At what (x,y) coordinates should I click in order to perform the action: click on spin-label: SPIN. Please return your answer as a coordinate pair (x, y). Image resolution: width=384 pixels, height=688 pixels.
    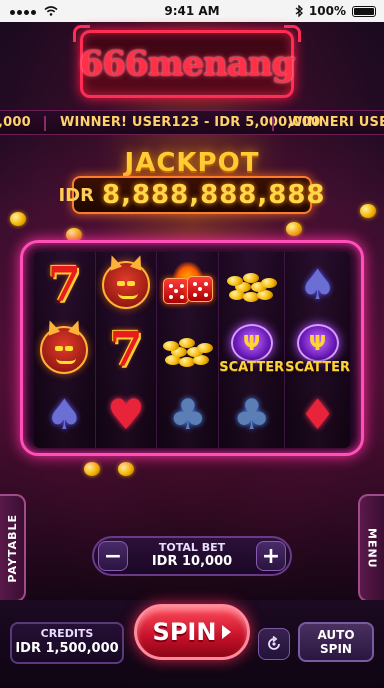
    Looking at the image, I should click on (184, 632).